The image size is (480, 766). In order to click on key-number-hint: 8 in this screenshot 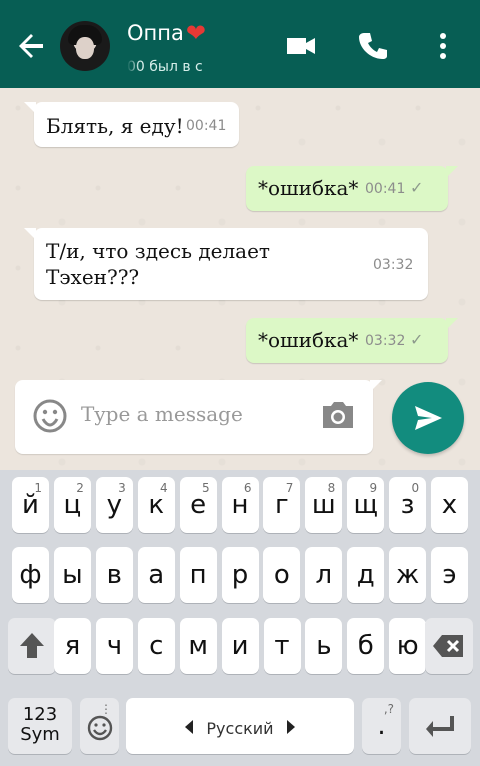, I will do `click(331, 488)`.